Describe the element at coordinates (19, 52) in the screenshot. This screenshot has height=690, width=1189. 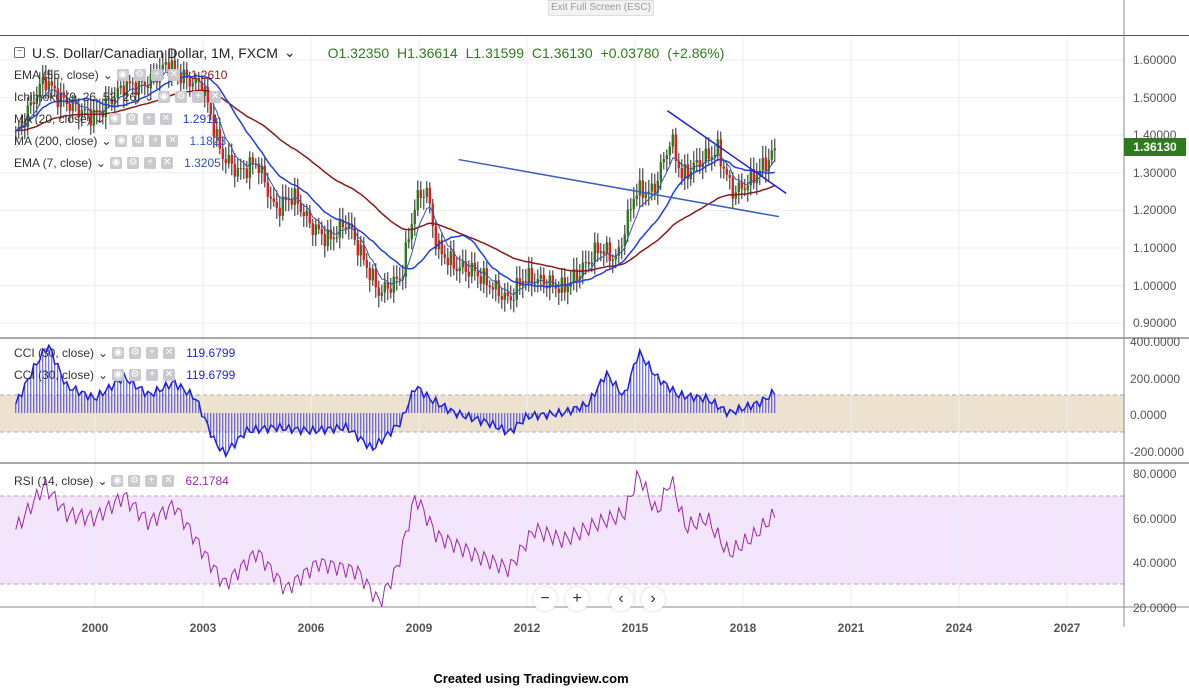
I see `collapse-icon: −` at that location.